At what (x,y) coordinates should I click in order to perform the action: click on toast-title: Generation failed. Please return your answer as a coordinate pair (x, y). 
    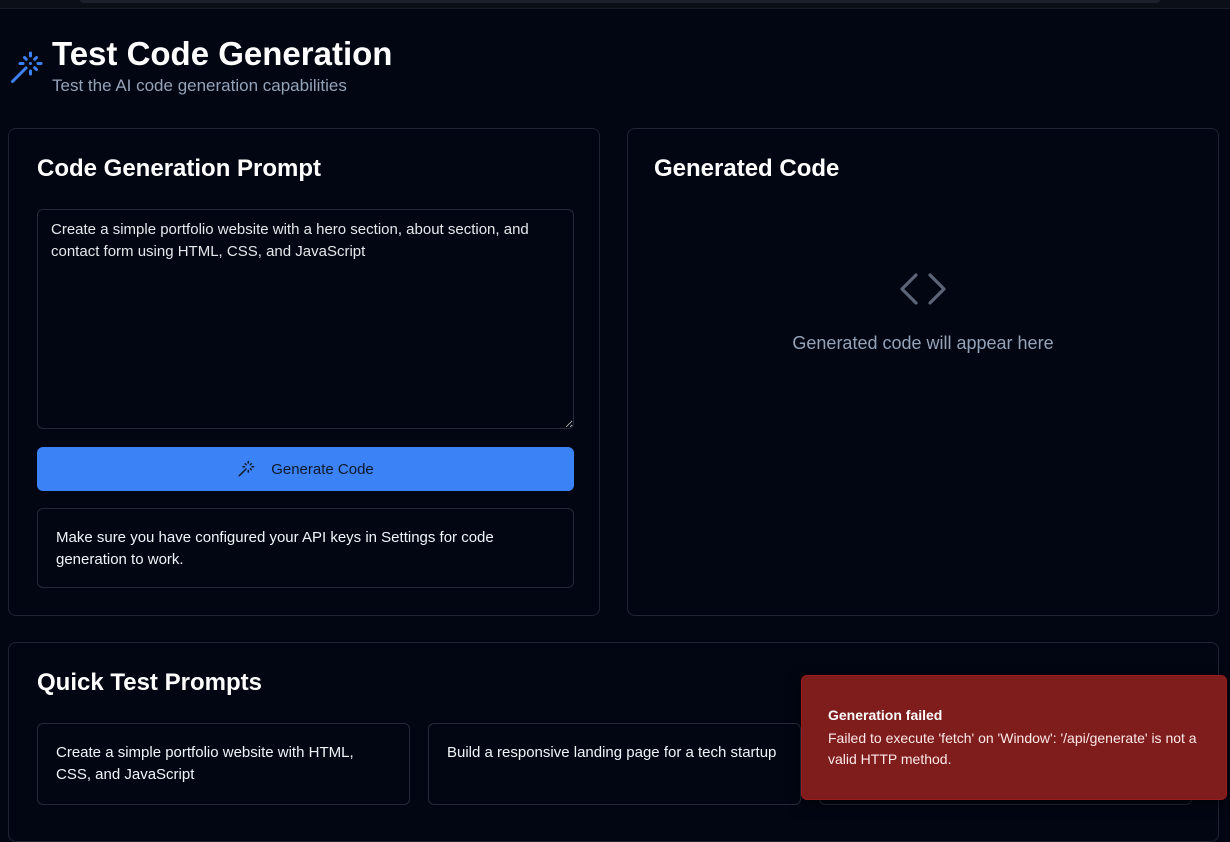
    Looking at the image, I should click on (885, 715).